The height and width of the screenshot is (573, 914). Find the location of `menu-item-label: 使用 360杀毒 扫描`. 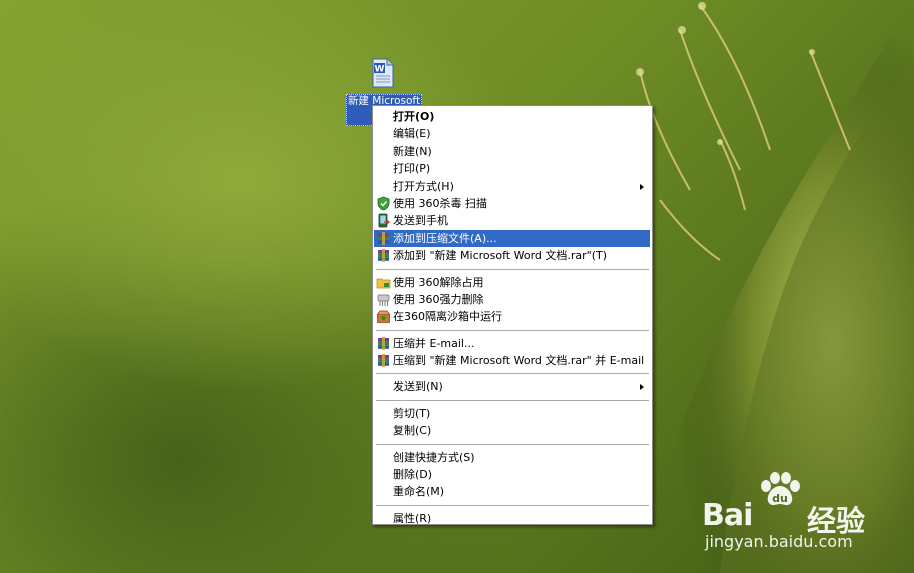

menu-item-label: 使用 360杀毒 扫描 is located at coordinates (440, 203).